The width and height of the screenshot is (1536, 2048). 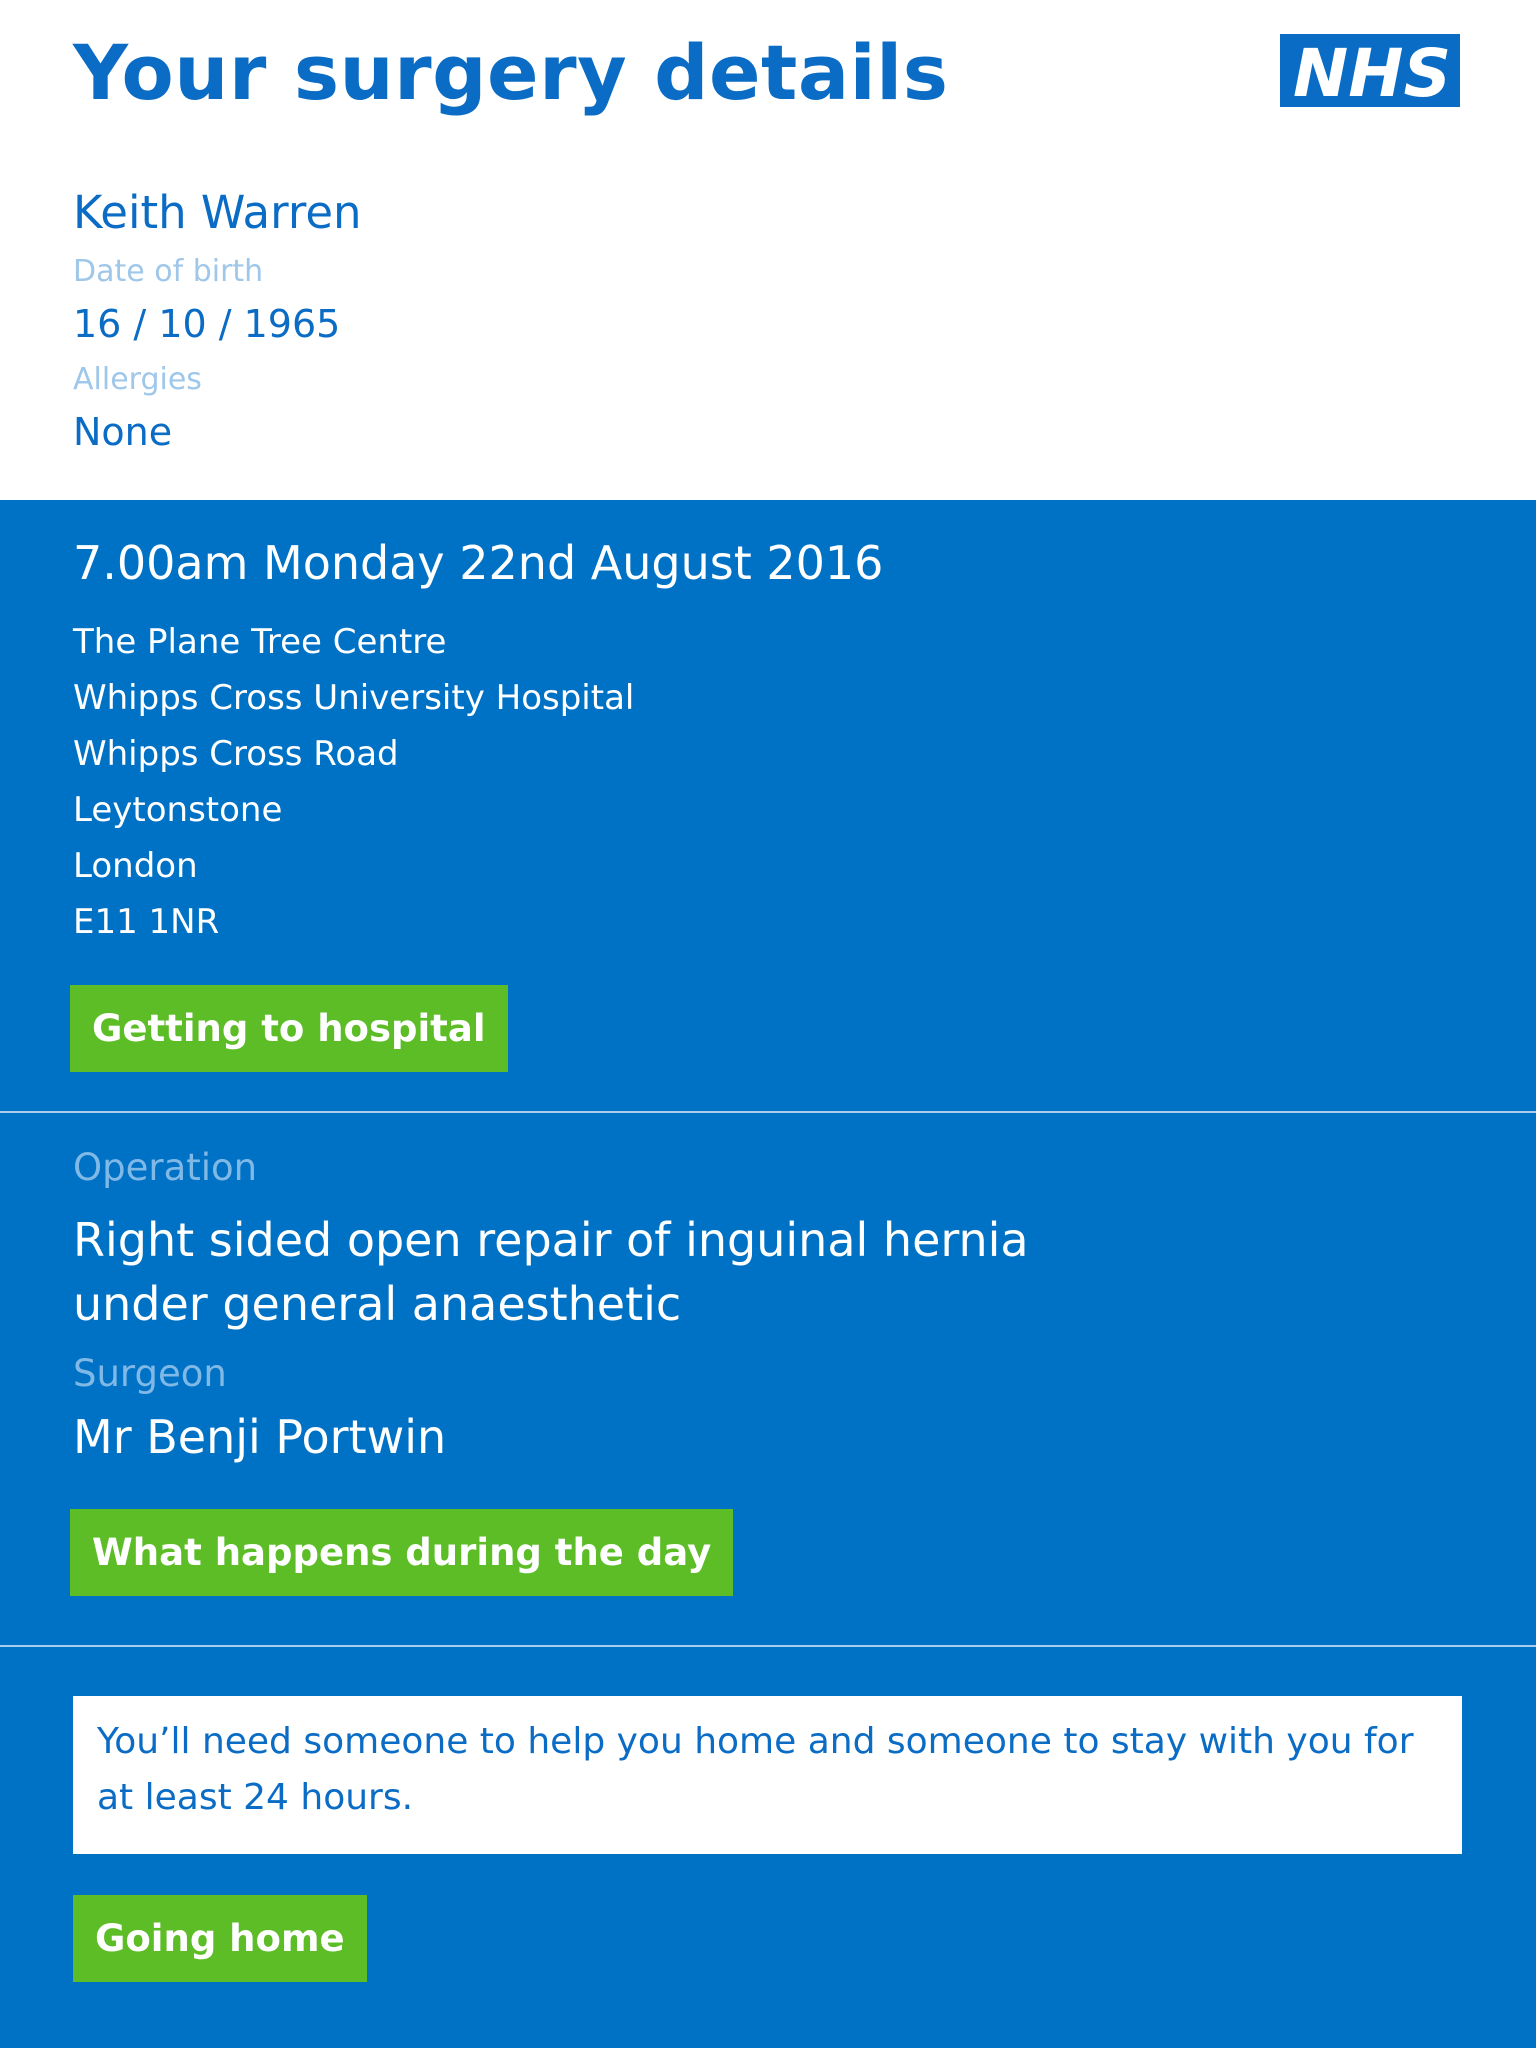 What do you see at coordinates (146, 922) in the screenshot?
I see `address-line: E11 1NR` at bounding box center [146, 922].